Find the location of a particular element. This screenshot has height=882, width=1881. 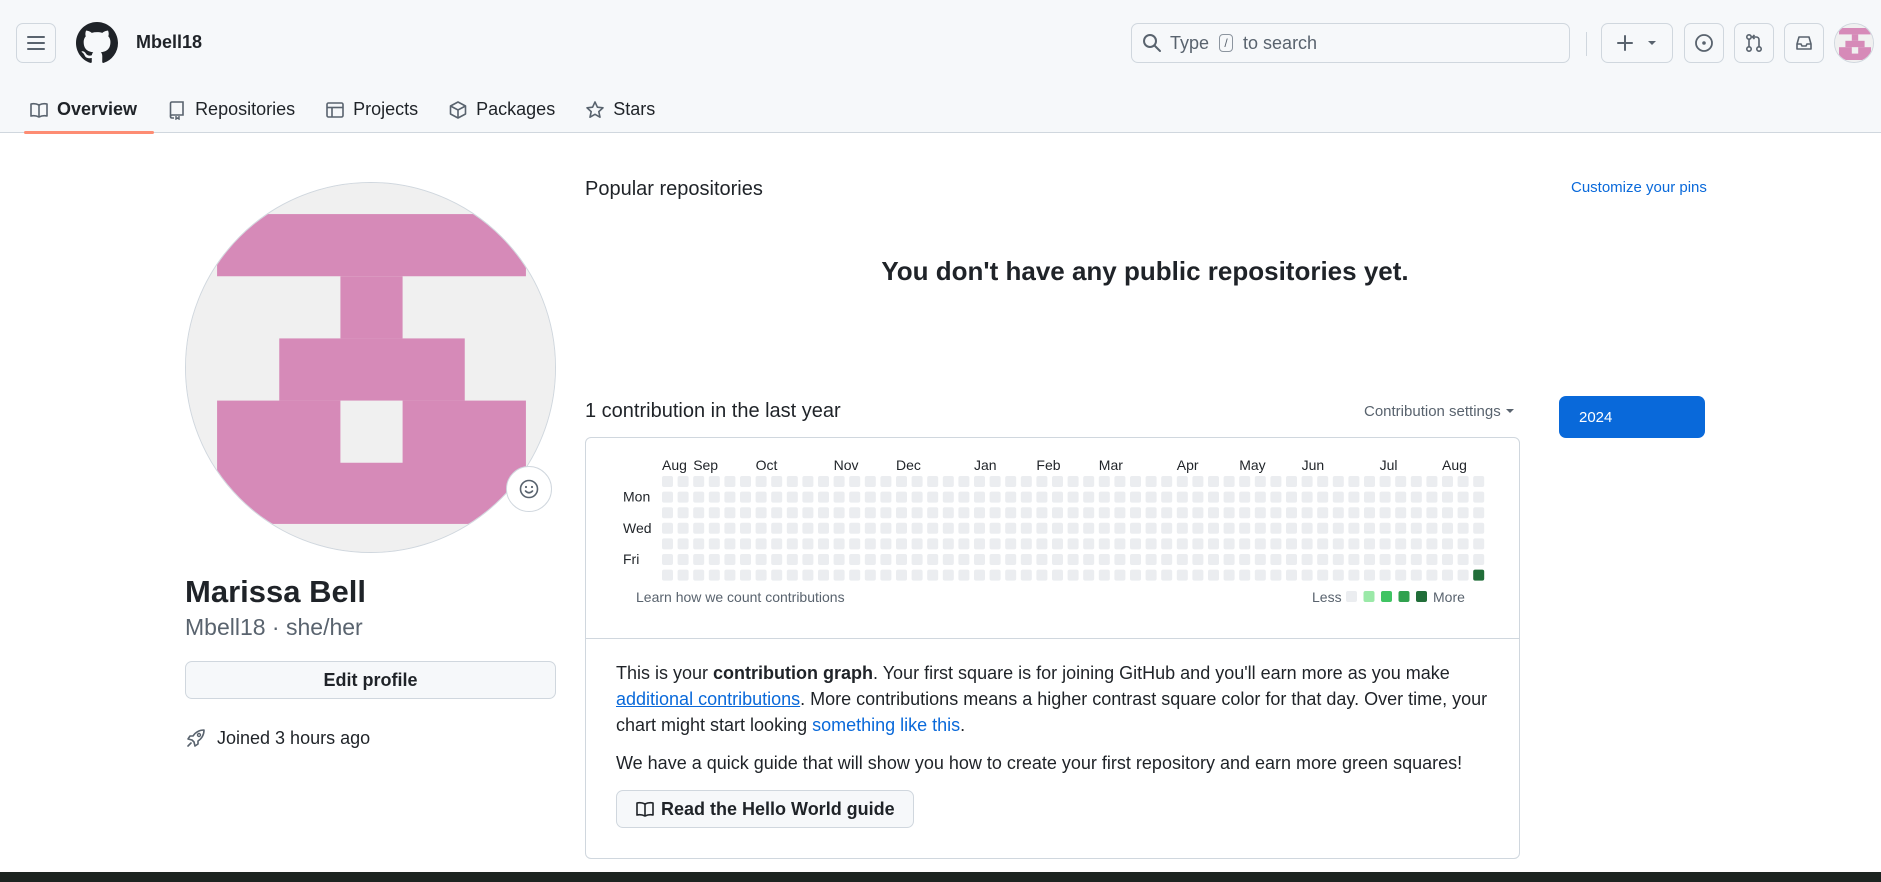

github-logo-icon is located at coordinates (97, 43).